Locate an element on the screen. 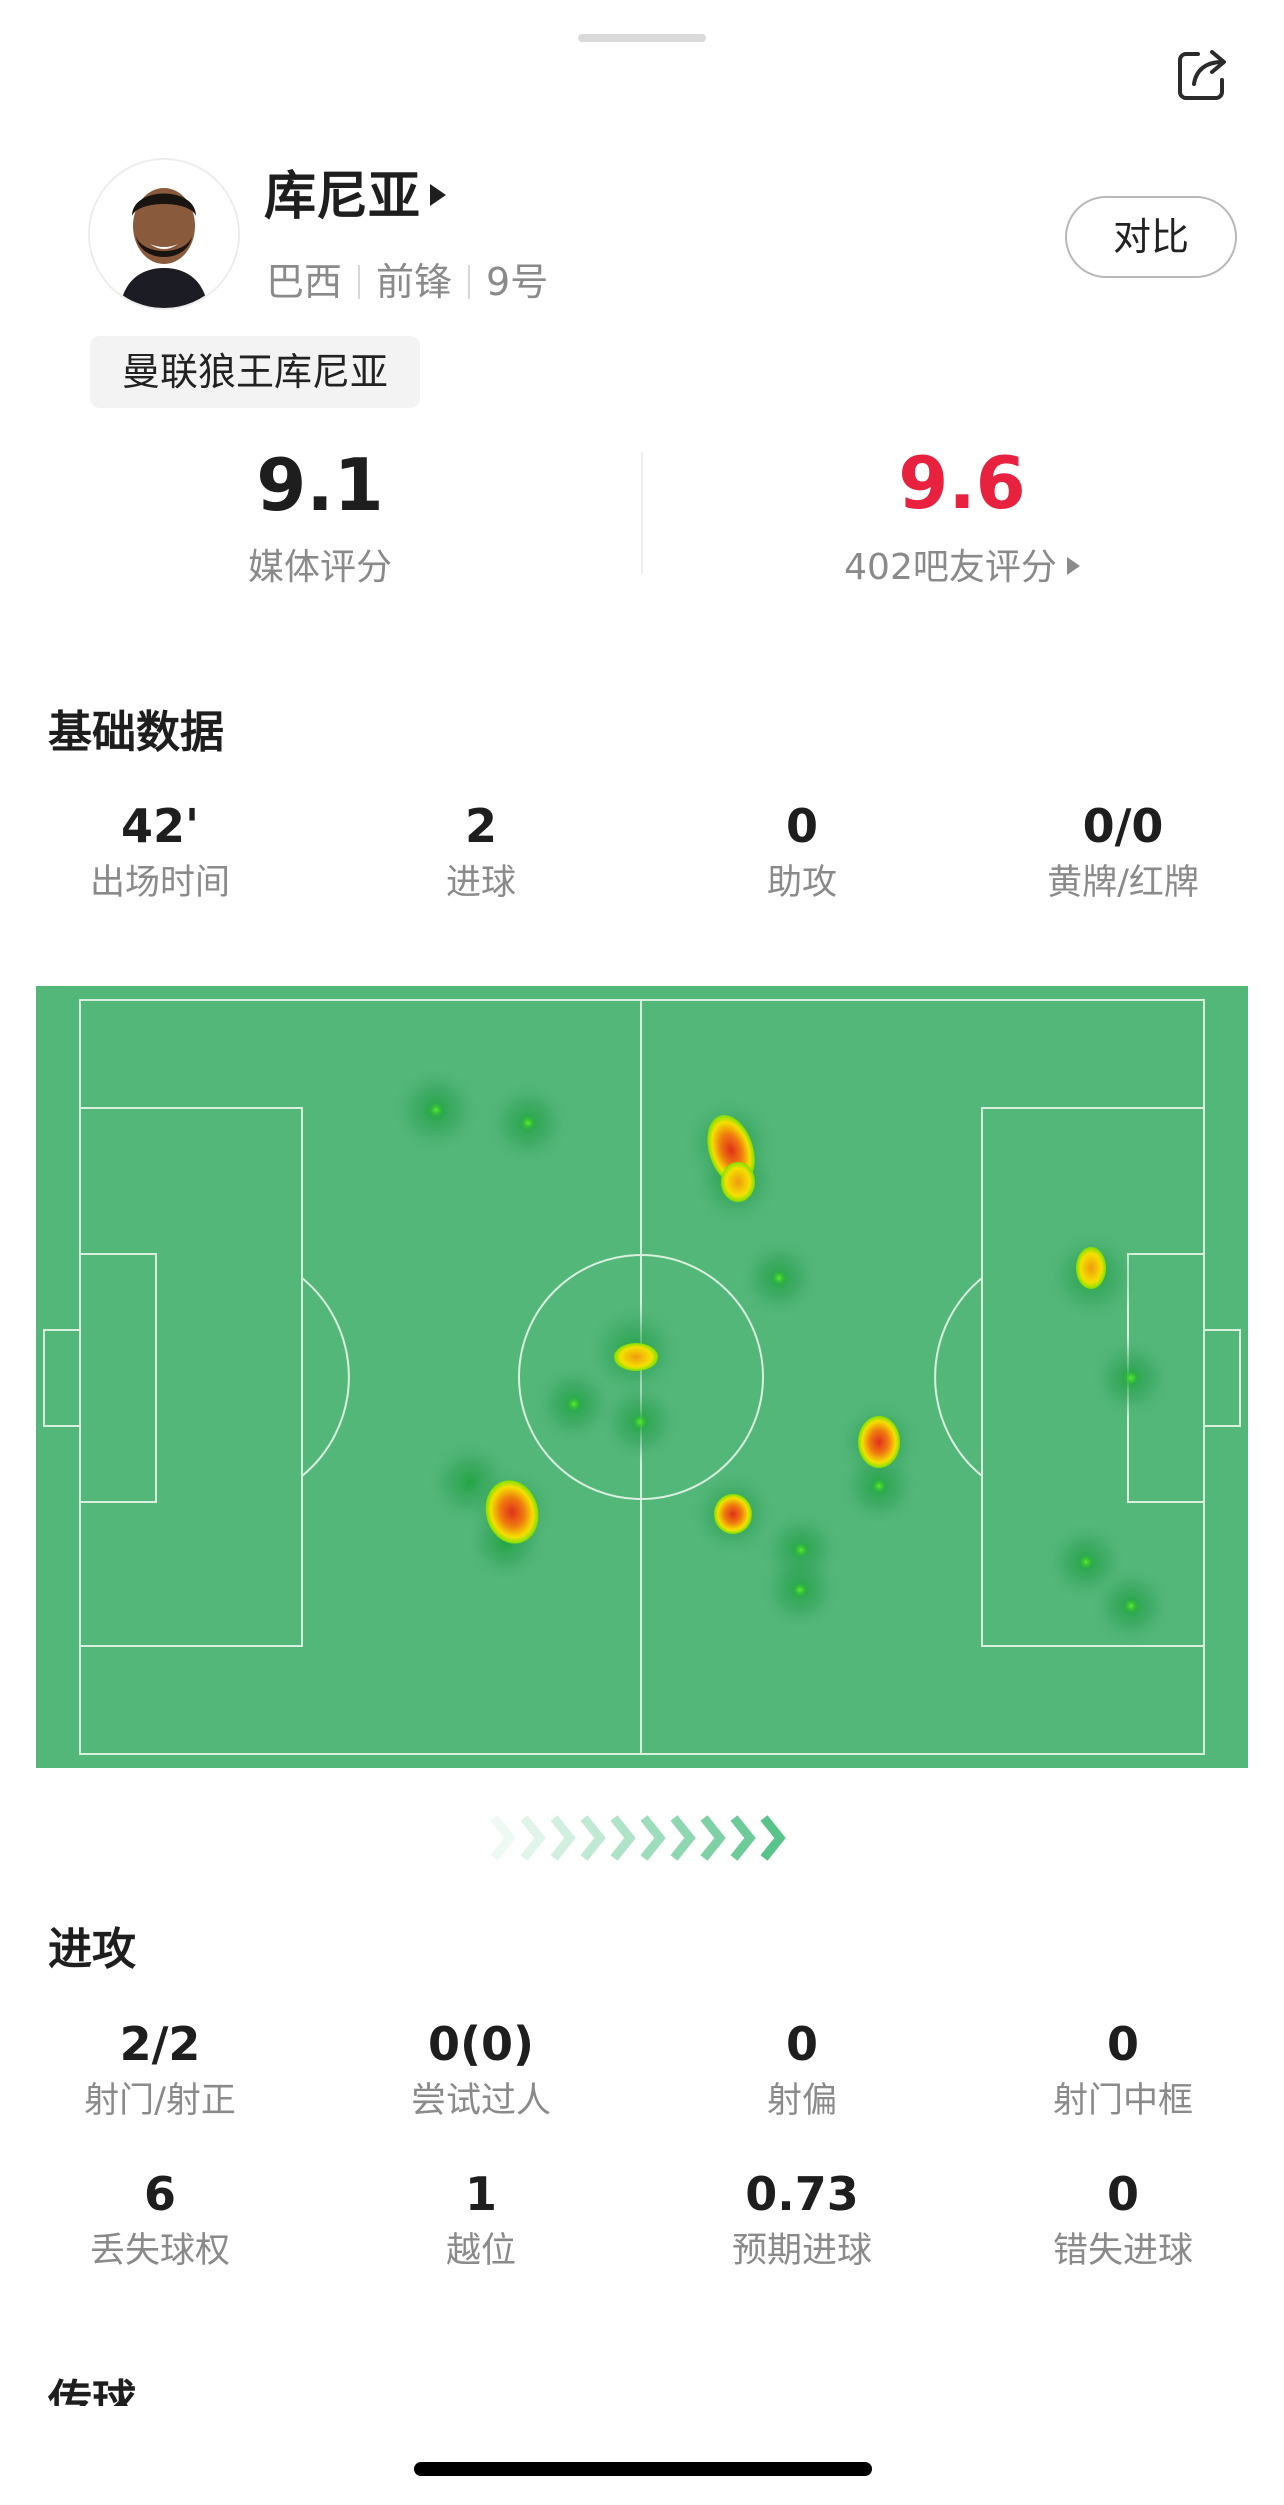  stat-label: 黄牌/红牌 is located at coordinates (1123, 883).